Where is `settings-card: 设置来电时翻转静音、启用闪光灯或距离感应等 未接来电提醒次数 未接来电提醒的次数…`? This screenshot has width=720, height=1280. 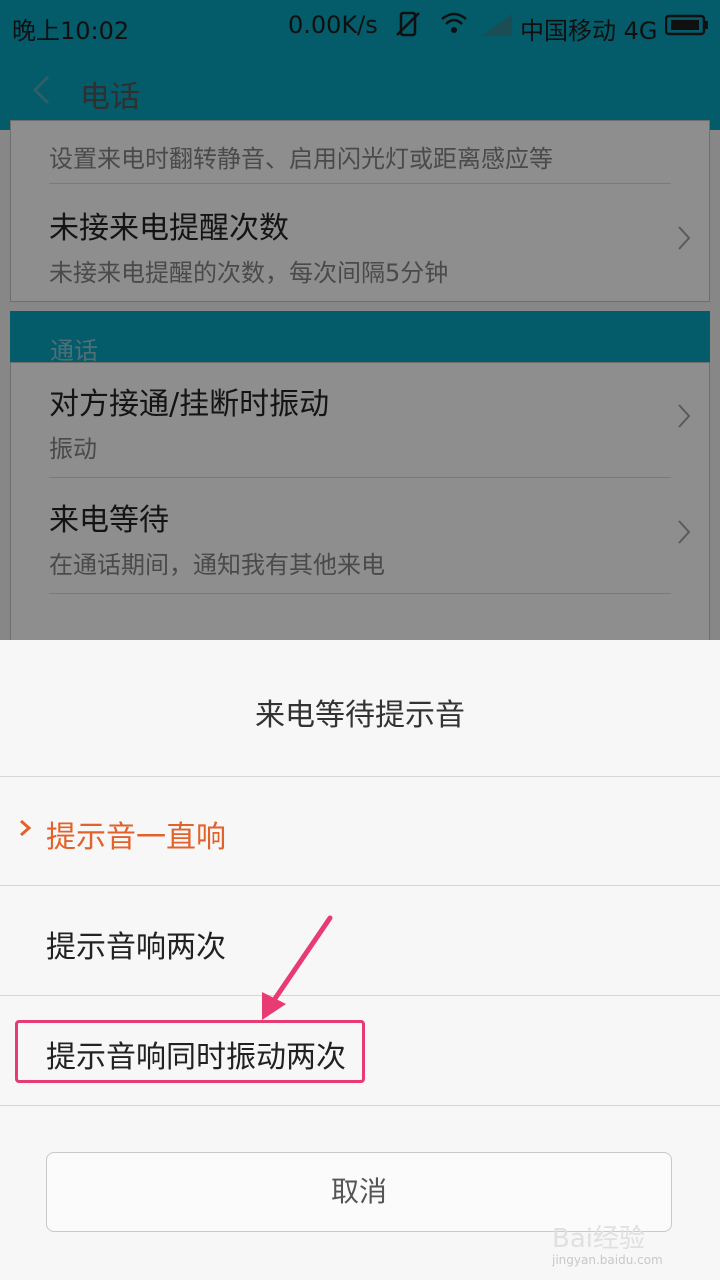 settings-card: 设置来电时翻转静音、启用闪光灯或距离感应等 未接来电提醒次数 未接来电提醒的次数… is located at coordinates (360, 211).